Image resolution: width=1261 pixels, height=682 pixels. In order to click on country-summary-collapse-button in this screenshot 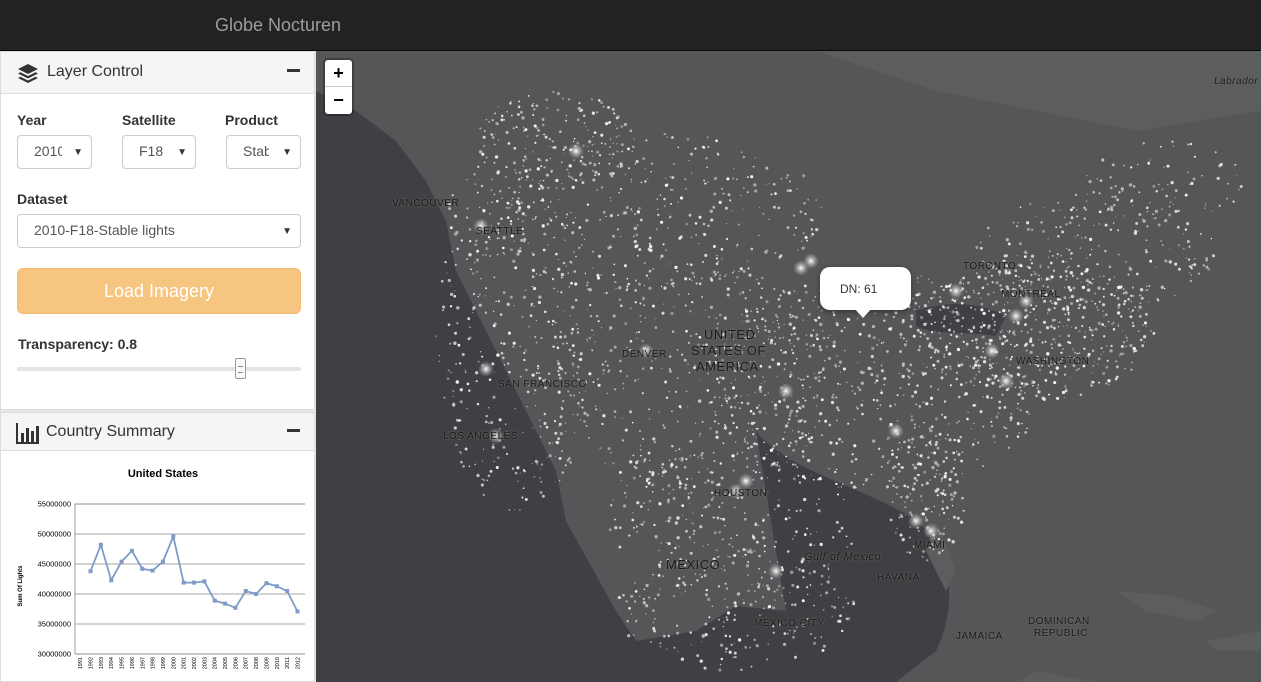, I will do `click(293, 430)`.